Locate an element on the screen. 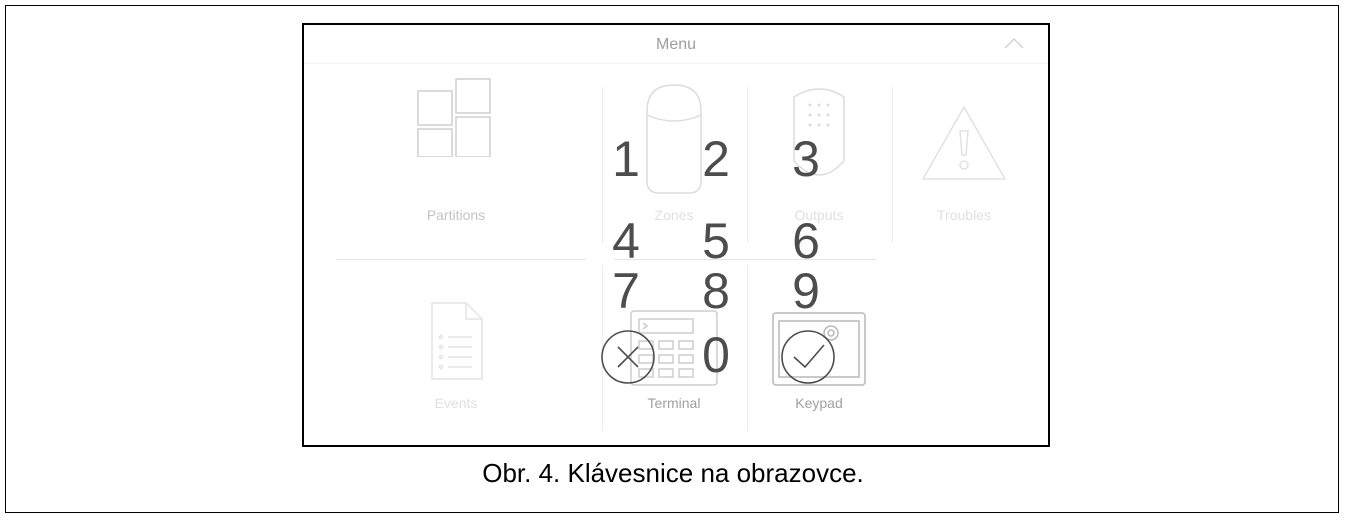 The height and width of the screenshot is (520, 1346). tile-partitions: Partitions is located at coordinates (456, 157).